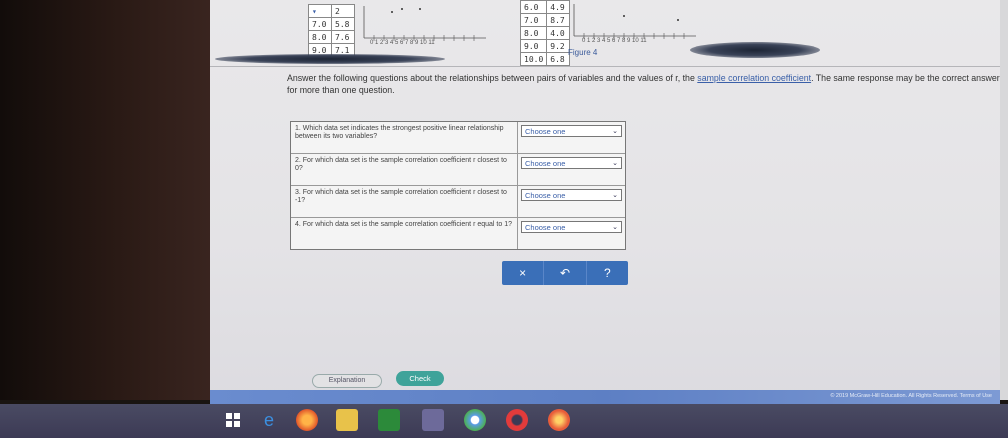 Image resolution: width=1008 pixels, height=438 pixels. What do you see at coordinates (583, 52) in the screenshot?
I see `figure-label: Figure 4` at bounding box center [583, 52].